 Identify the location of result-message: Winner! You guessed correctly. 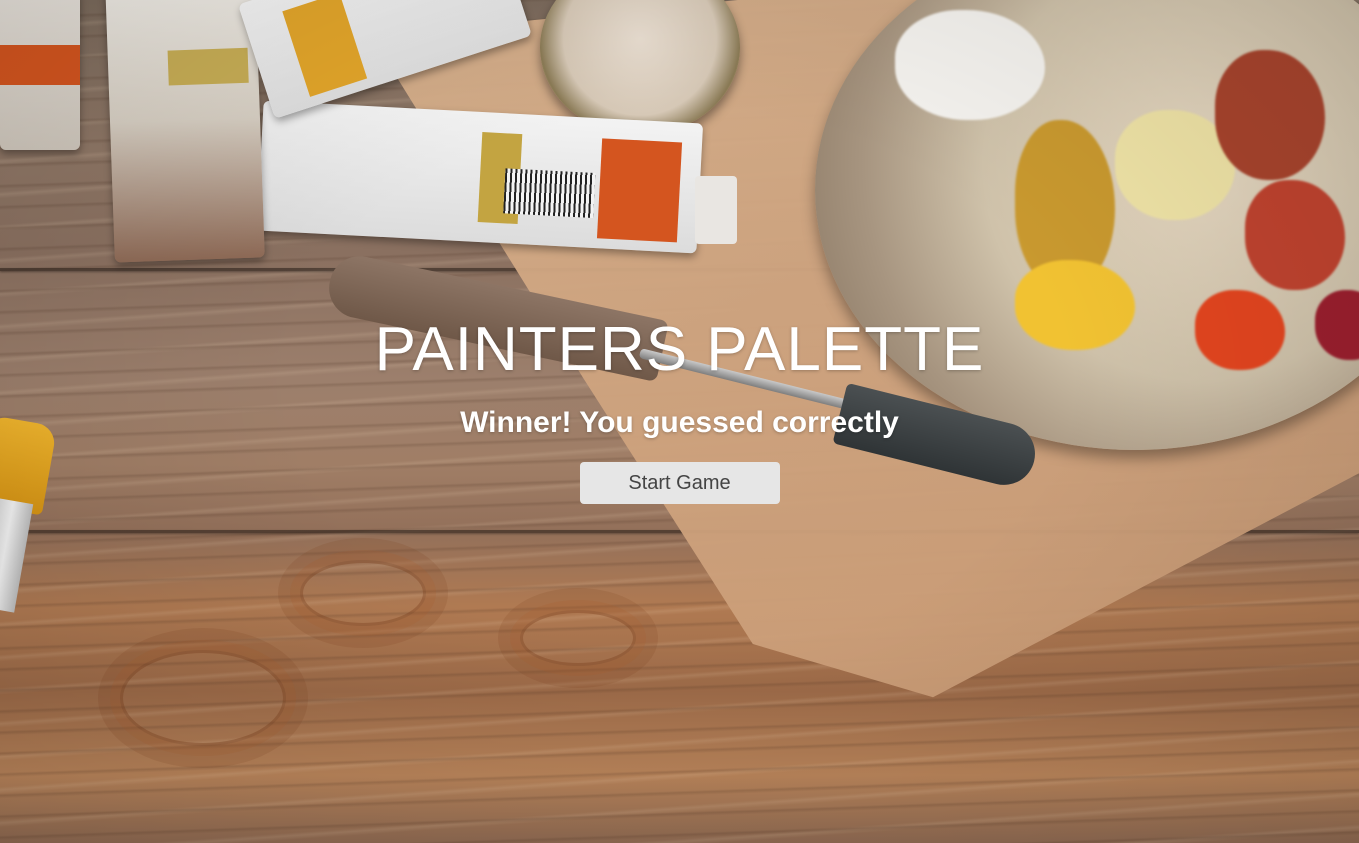
(679, 422).